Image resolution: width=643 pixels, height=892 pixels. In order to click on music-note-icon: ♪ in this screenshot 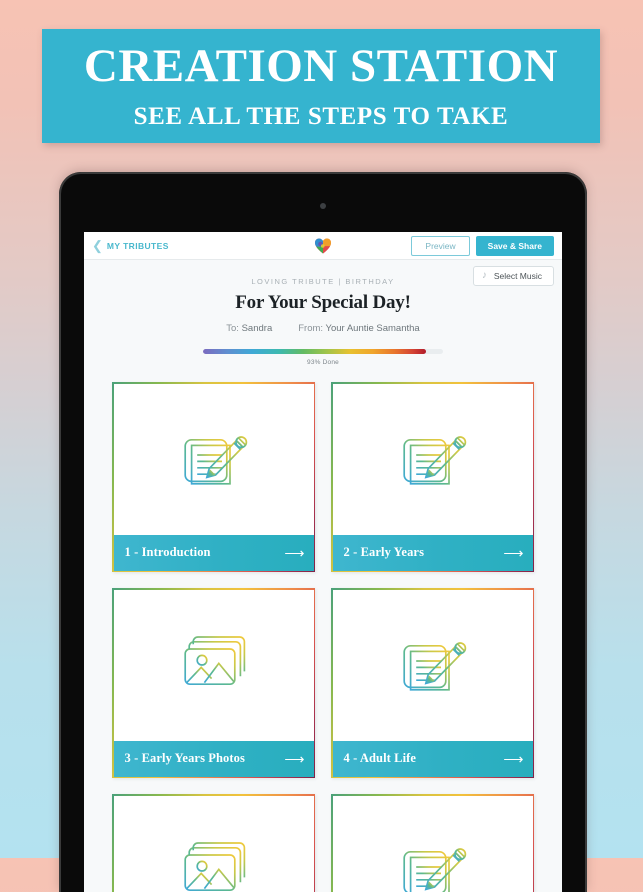, I will do `click(484, 276)`.